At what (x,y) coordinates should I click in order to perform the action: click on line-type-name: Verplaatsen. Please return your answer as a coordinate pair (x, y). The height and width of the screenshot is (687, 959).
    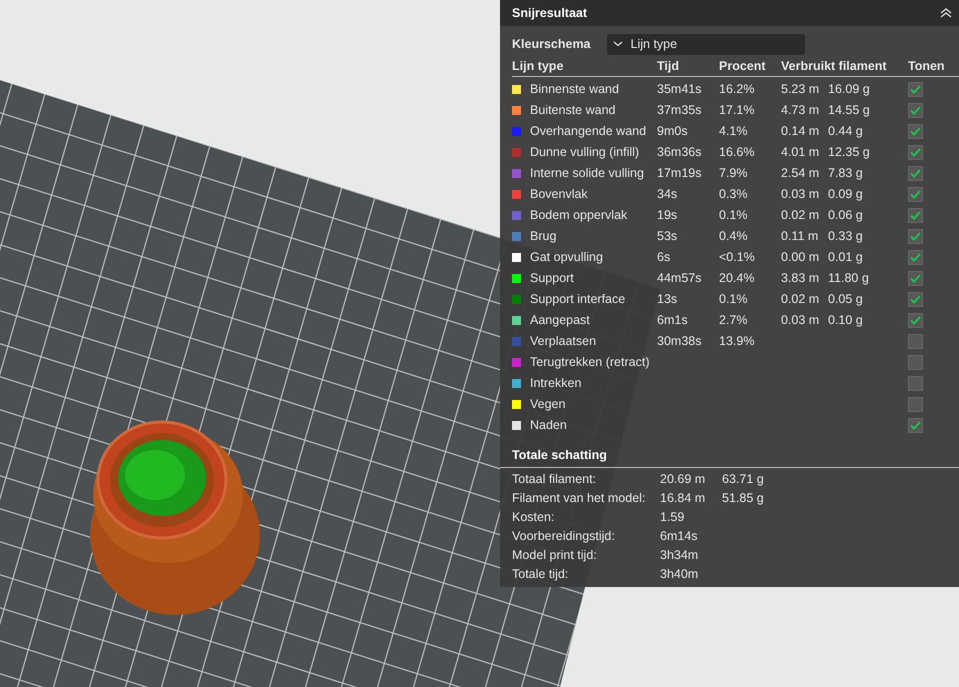
    Looking at the image, I should click on (563, 341).